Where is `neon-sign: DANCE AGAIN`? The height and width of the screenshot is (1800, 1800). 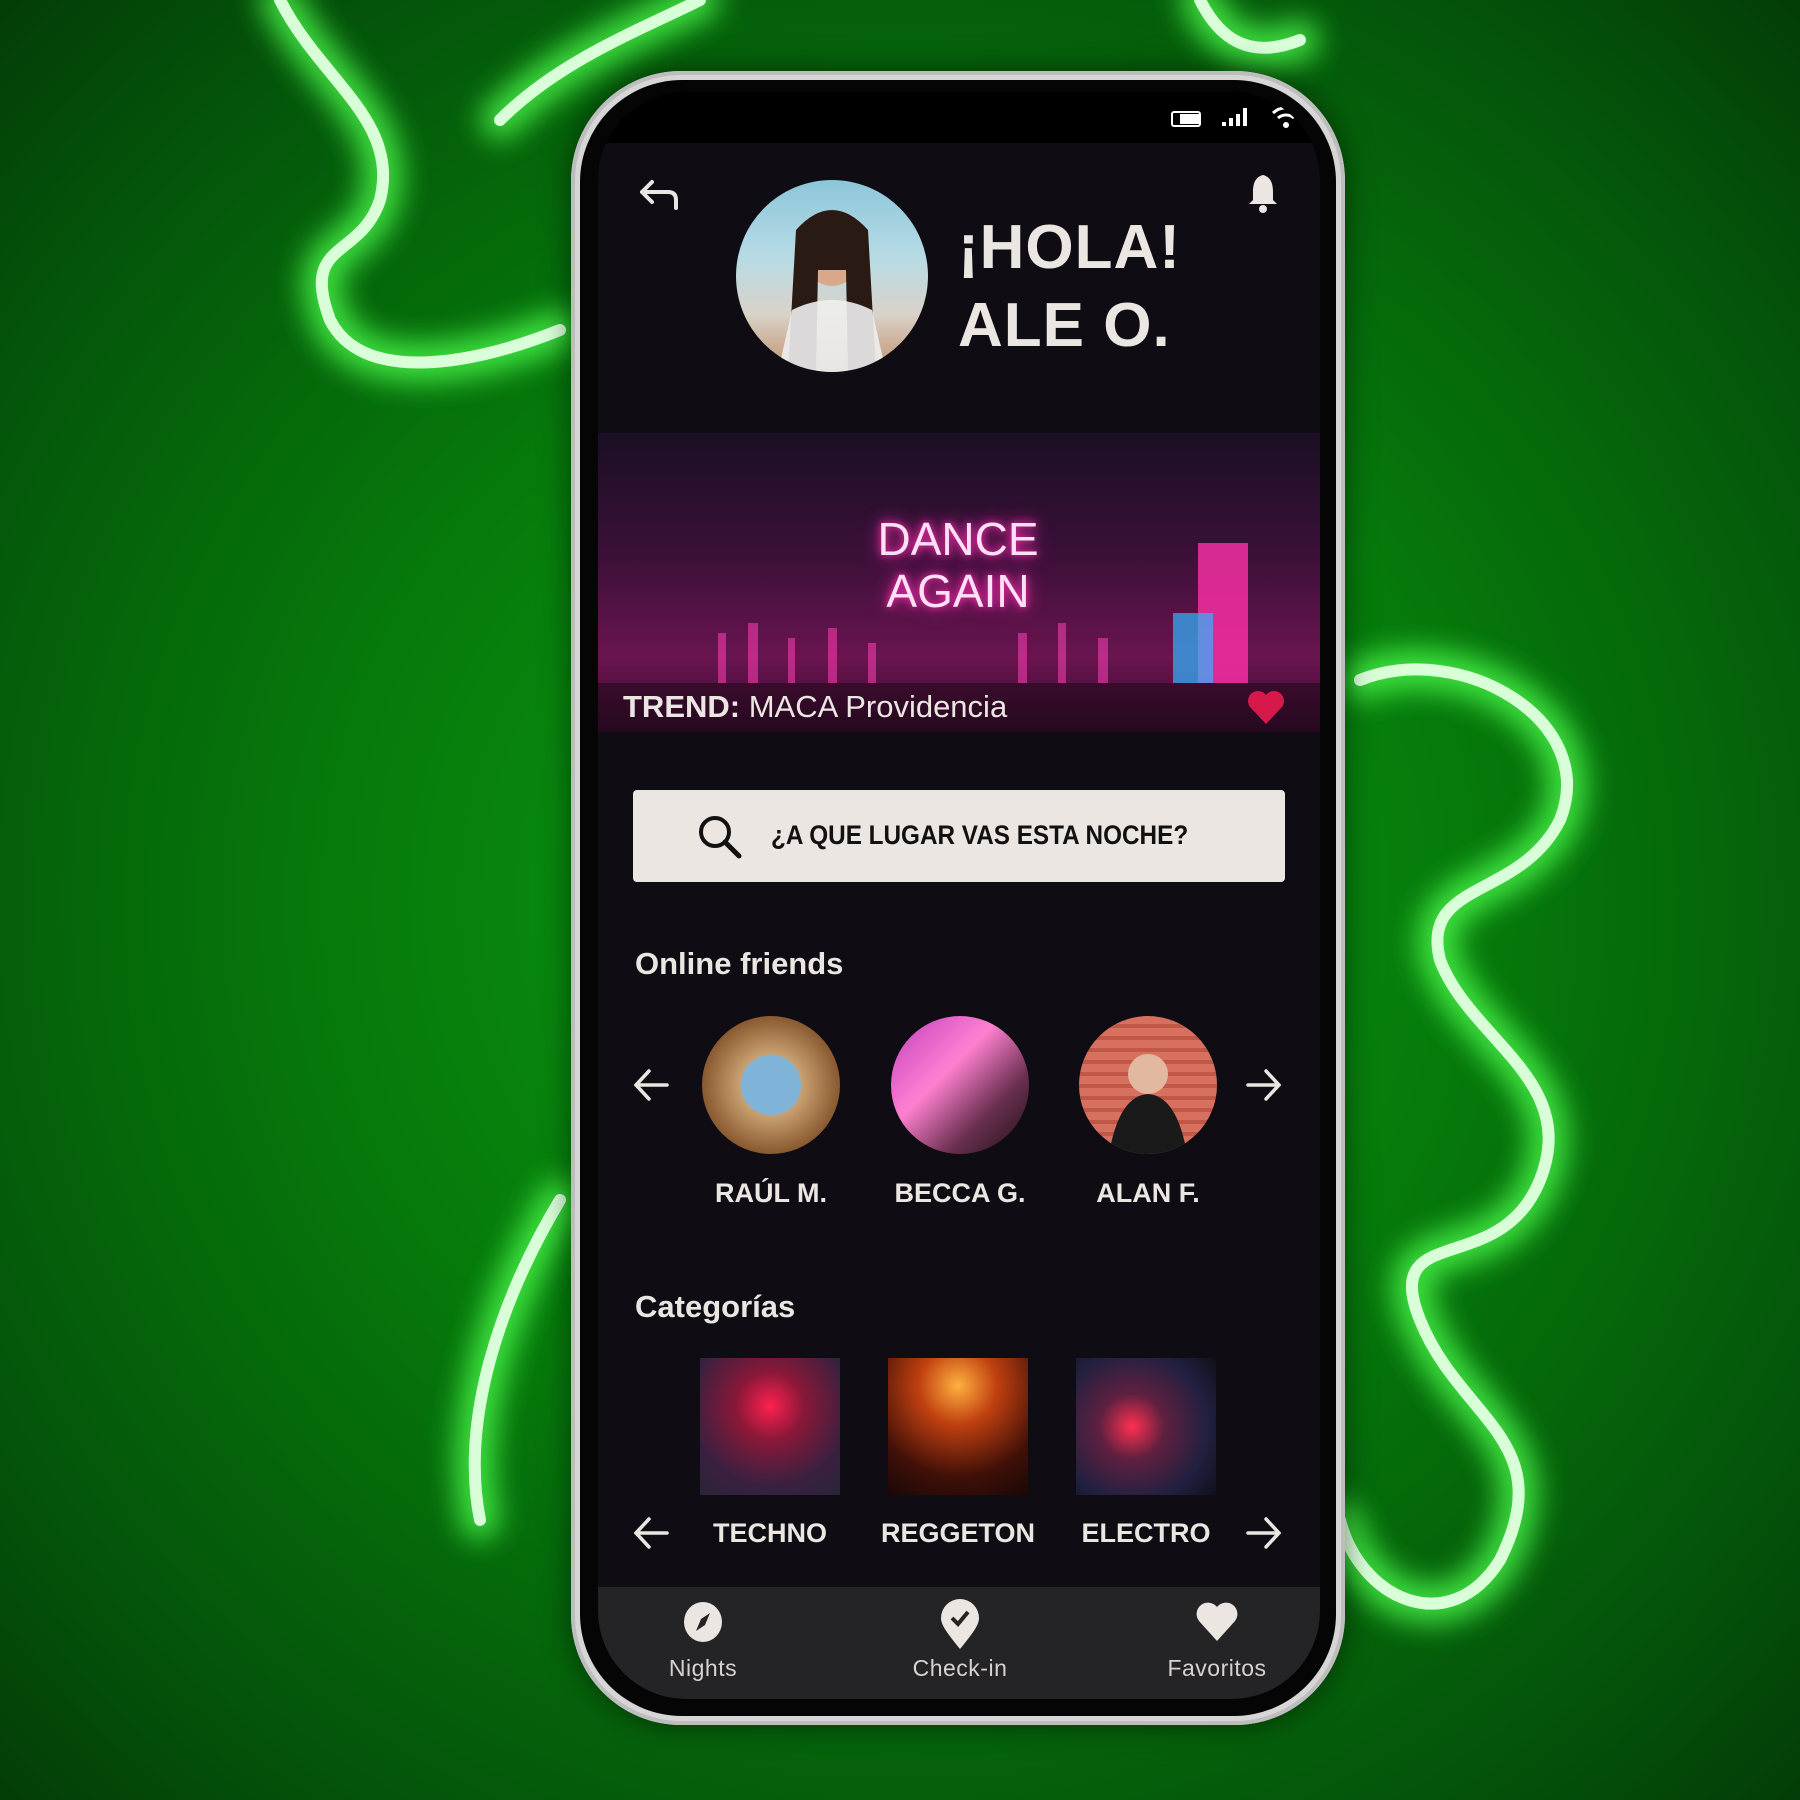 neon-sign: DANCE AGAIN is located at coordinates (958, 565).